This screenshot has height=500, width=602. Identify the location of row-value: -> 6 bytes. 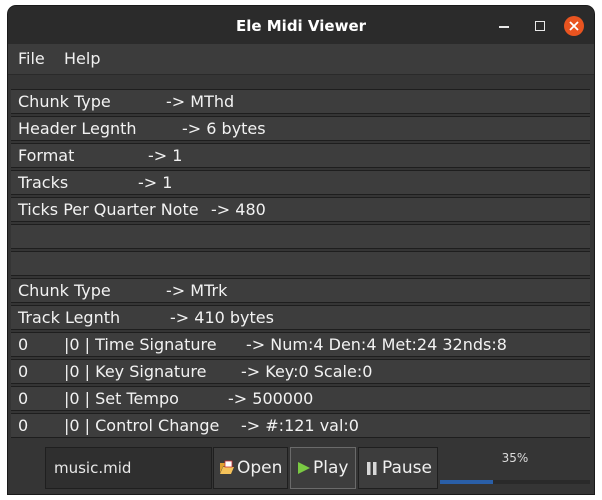
(224, 128).